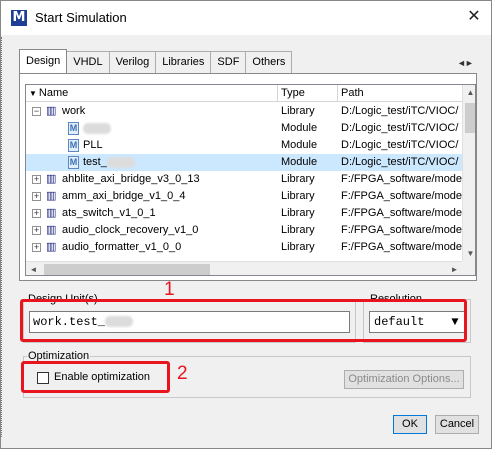 The image size is (492, 449). I want to click on tree-header: ▼ Name Type Path, so click(244, 93).